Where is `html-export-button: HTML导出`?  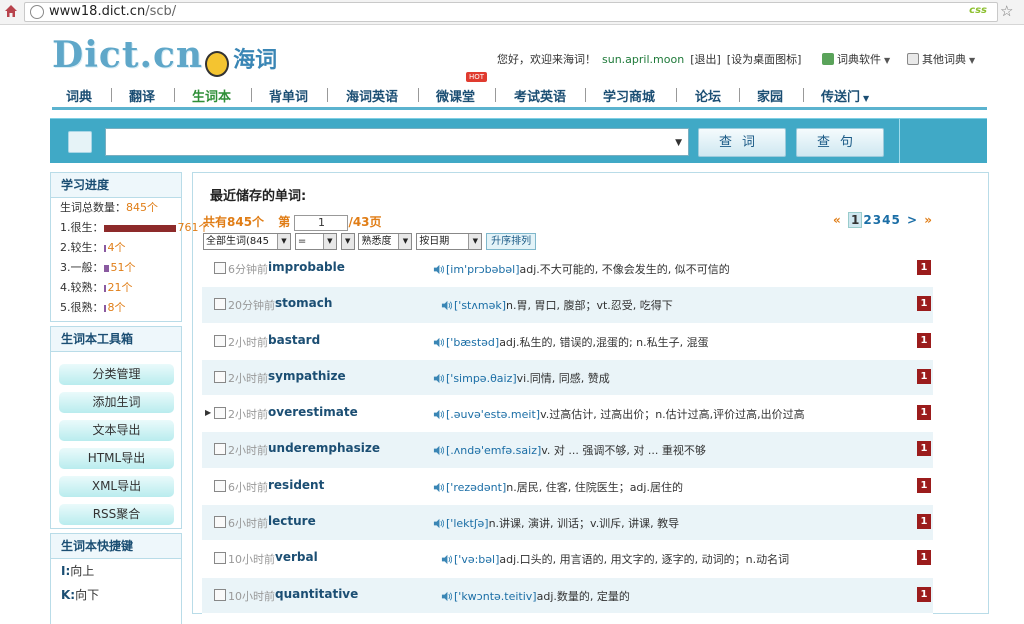 html-export-button: HTML导出 is located at coordinates (116, 458).